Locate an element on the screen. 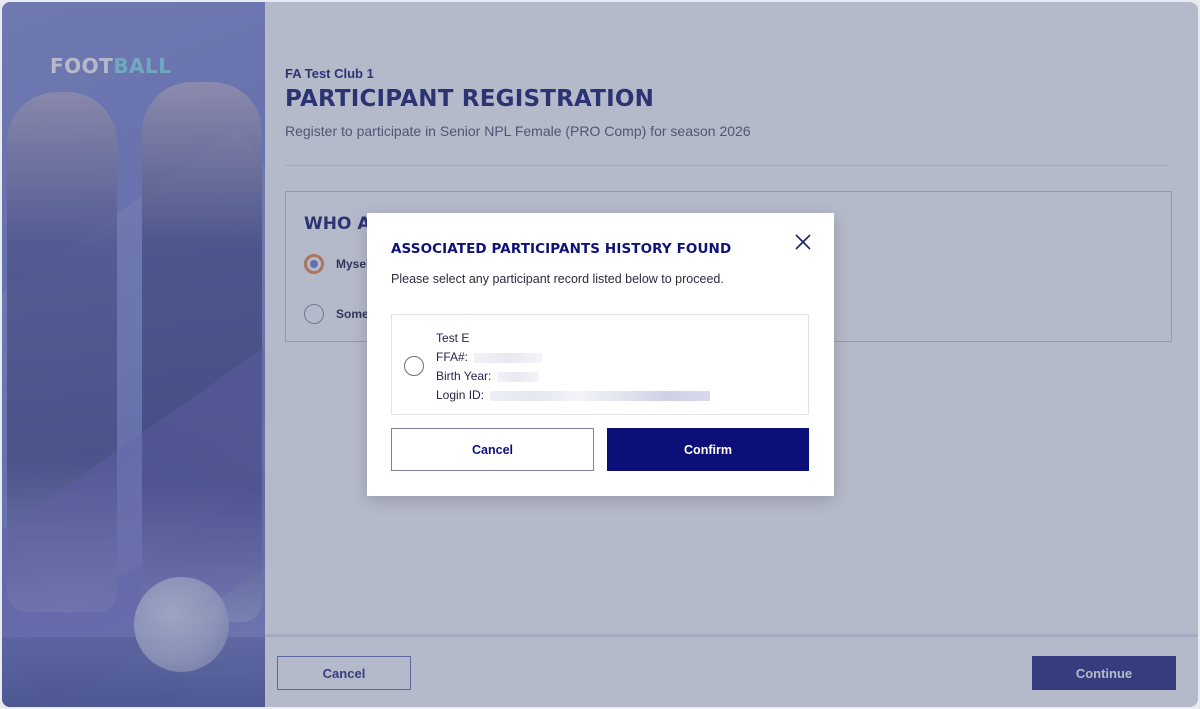 The width and height of the screenshot is (1200, 709). participant-record-details: Test E FFA#: Birth Year: Login ID: is located at coordinates (573, 367).